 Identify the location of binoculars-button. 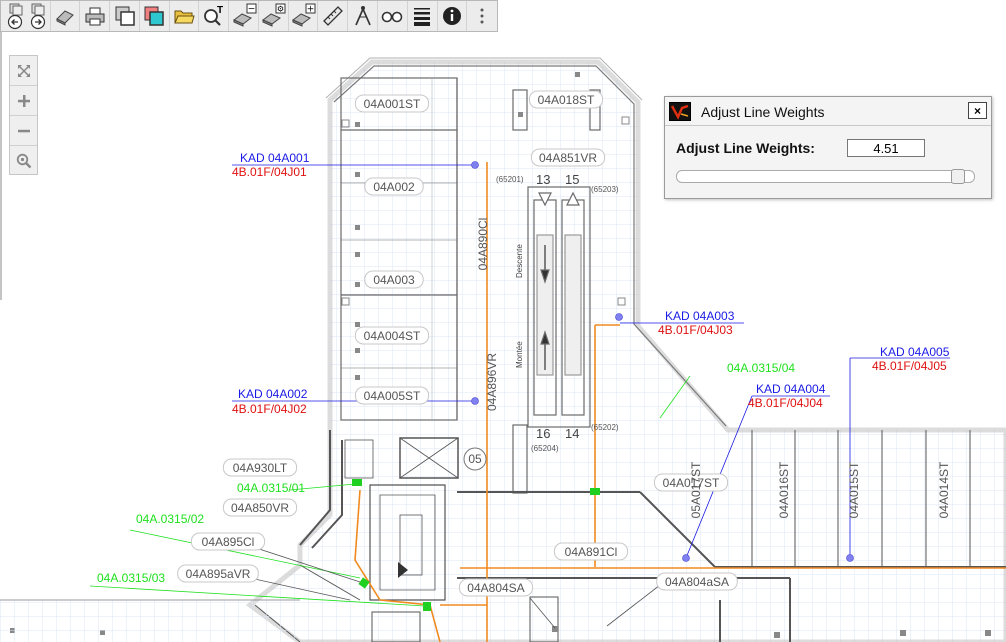
(393, 16).